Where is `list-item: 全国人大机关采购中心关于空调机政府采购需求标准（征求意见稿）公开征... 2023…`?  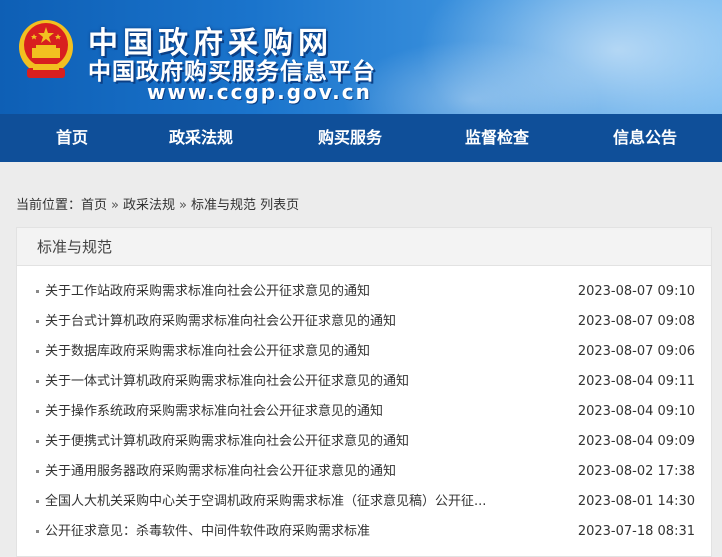
list-item: 全国人大机关采购中心关于空调机政府采购需求标准（征求意见稿）公开征... 2023… is located at coordinates (364, 502).